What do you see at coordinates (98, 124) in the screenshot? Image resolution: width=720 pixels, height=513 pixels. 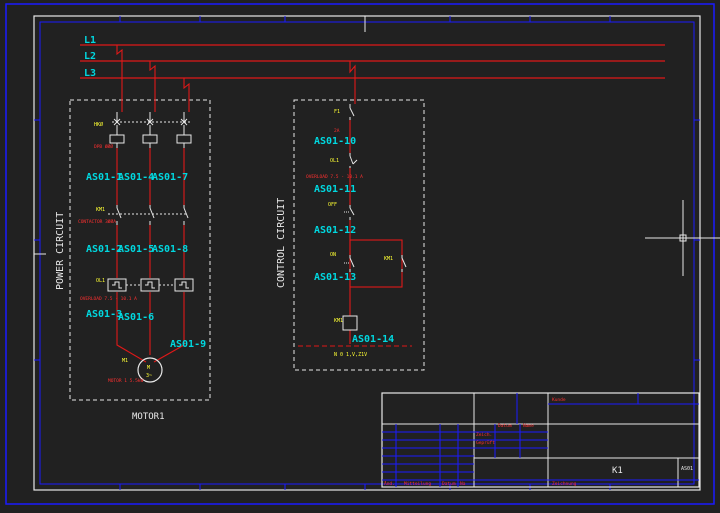 I see `main-breaker-tag: HKØ` at bounding box center [98, 124].